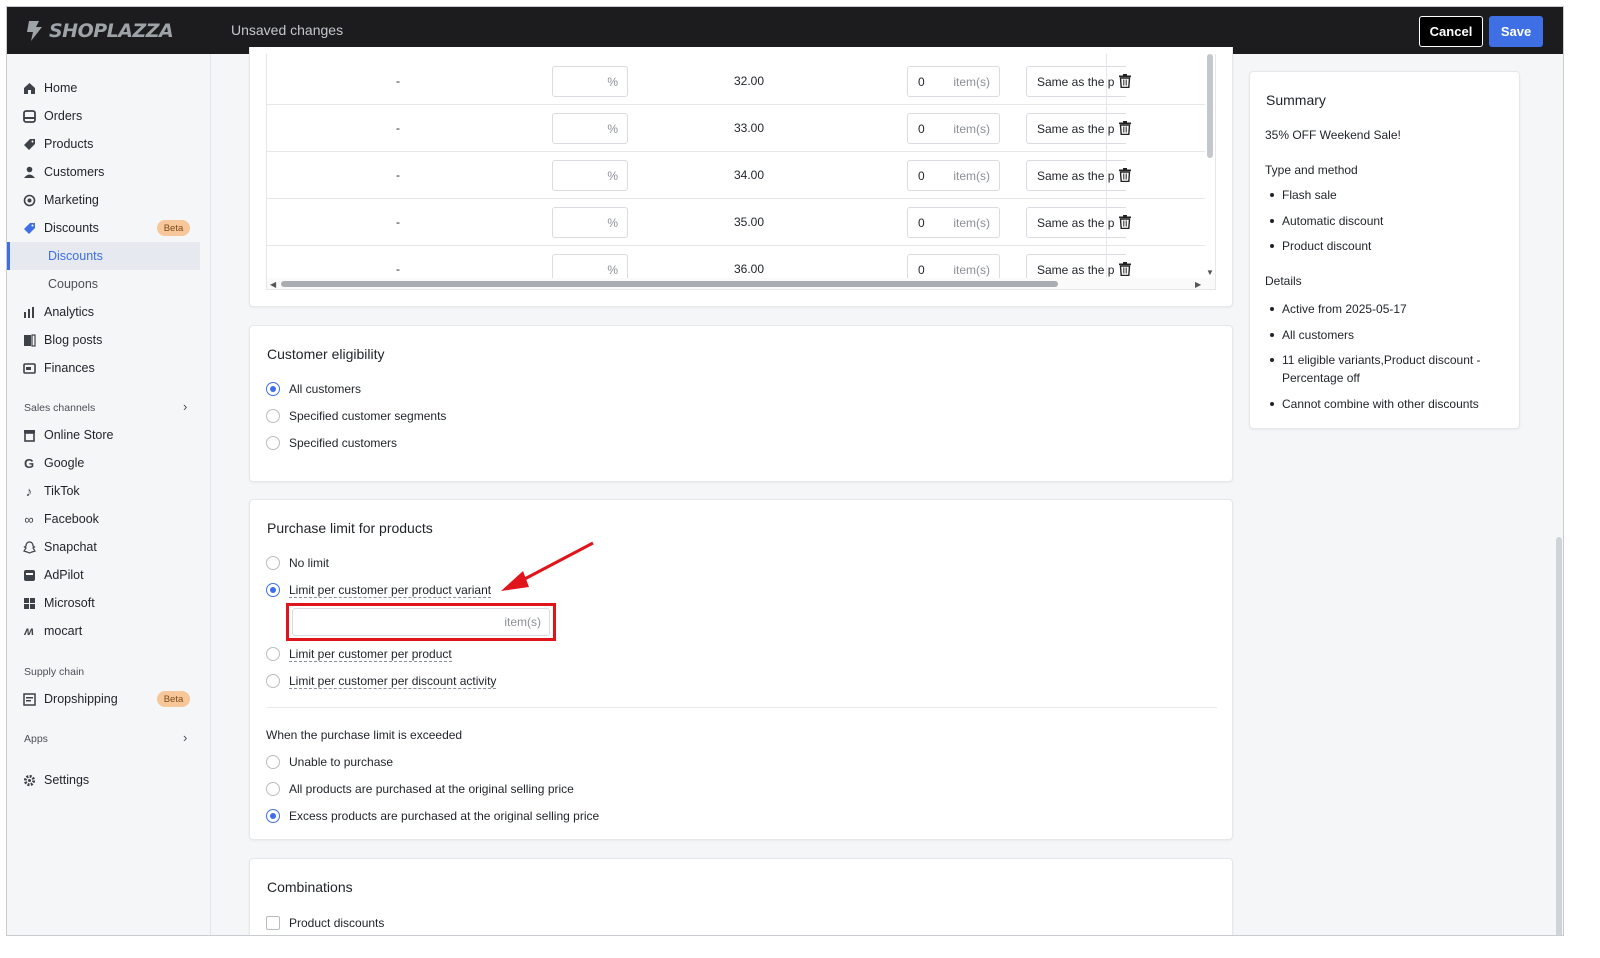 Image resolution: width=1600 pixels, height=958 pixels. Describe the element at coordinates (1516, 31) in the screenshot. I see `save-button: Save` at that location.